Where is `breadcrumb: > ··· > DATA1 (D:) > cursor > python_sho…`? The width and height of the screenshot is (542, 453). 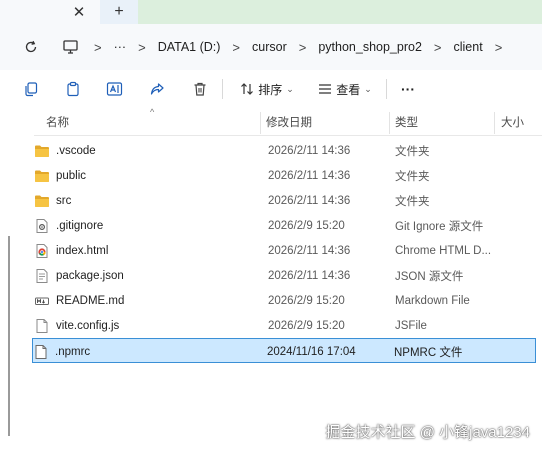
breadcrumb: > ··· > DATA1 (D:) > cursor > python_sho… is located at coordinates (287, 47).